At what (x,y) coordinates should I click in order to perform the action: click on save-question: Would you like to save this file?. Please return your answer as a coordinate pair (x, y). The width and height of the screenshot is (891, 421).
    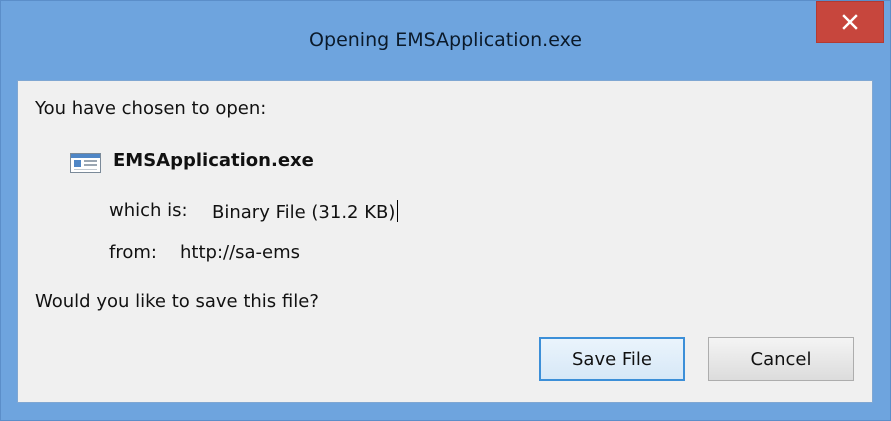
    Looking at the image, I should click on (177, 301).